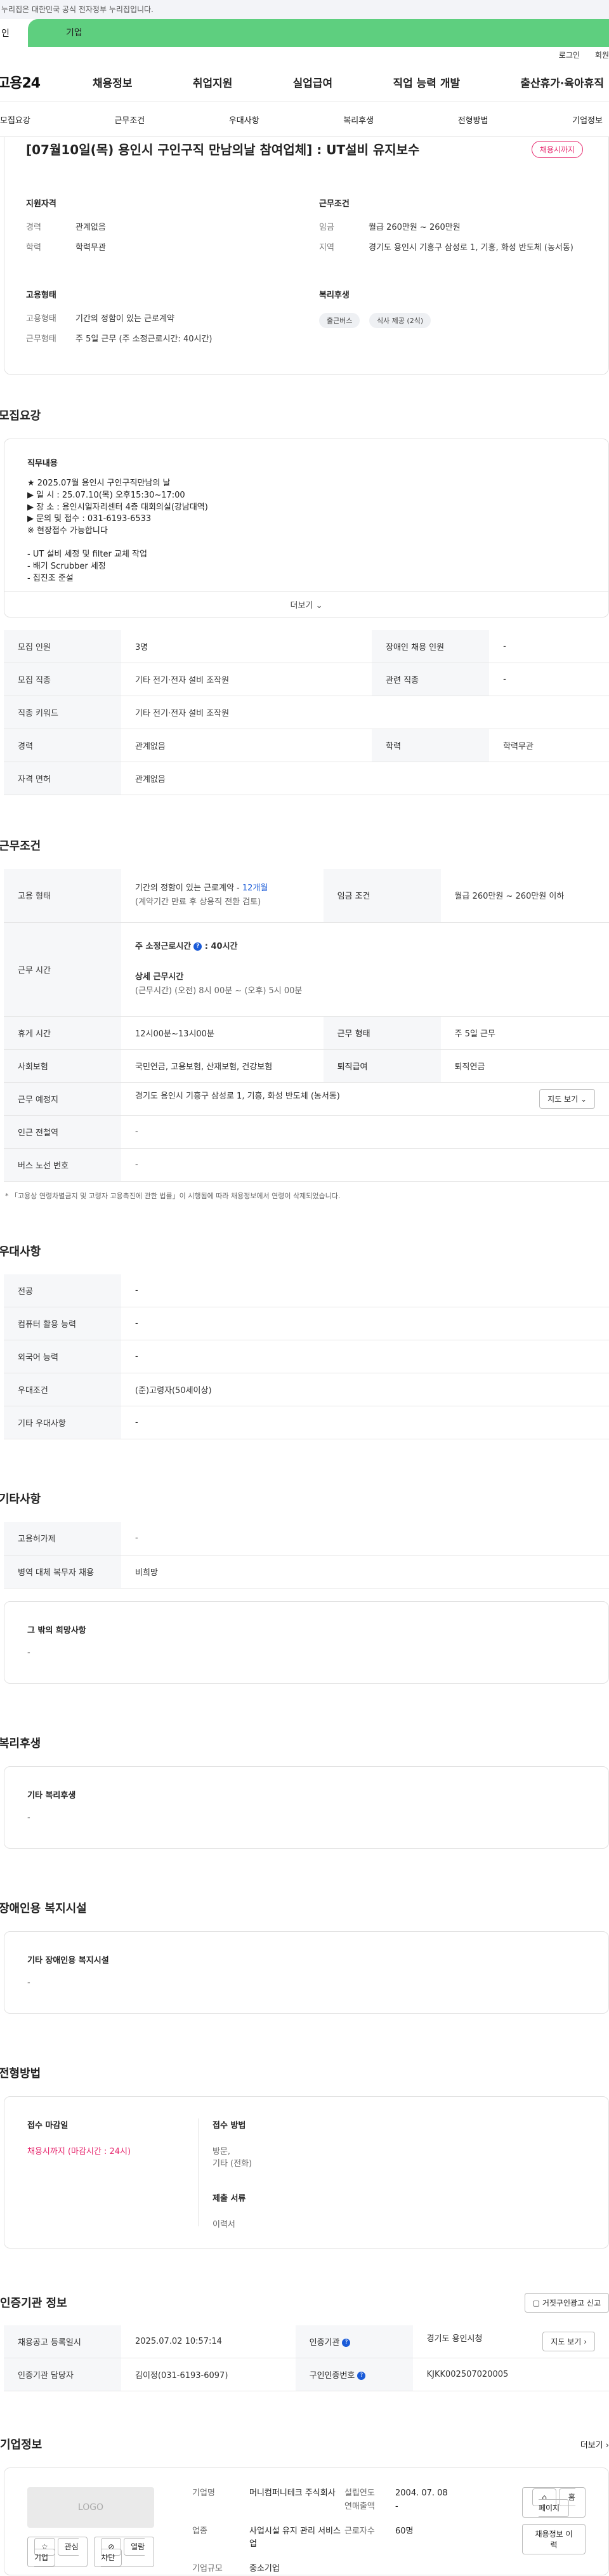 This screenshot has height=2576, width=609. Describe the element at coordinates (426, 82) in the screenshot. I see `gnb-item: 직업 능력 개발` at that location.